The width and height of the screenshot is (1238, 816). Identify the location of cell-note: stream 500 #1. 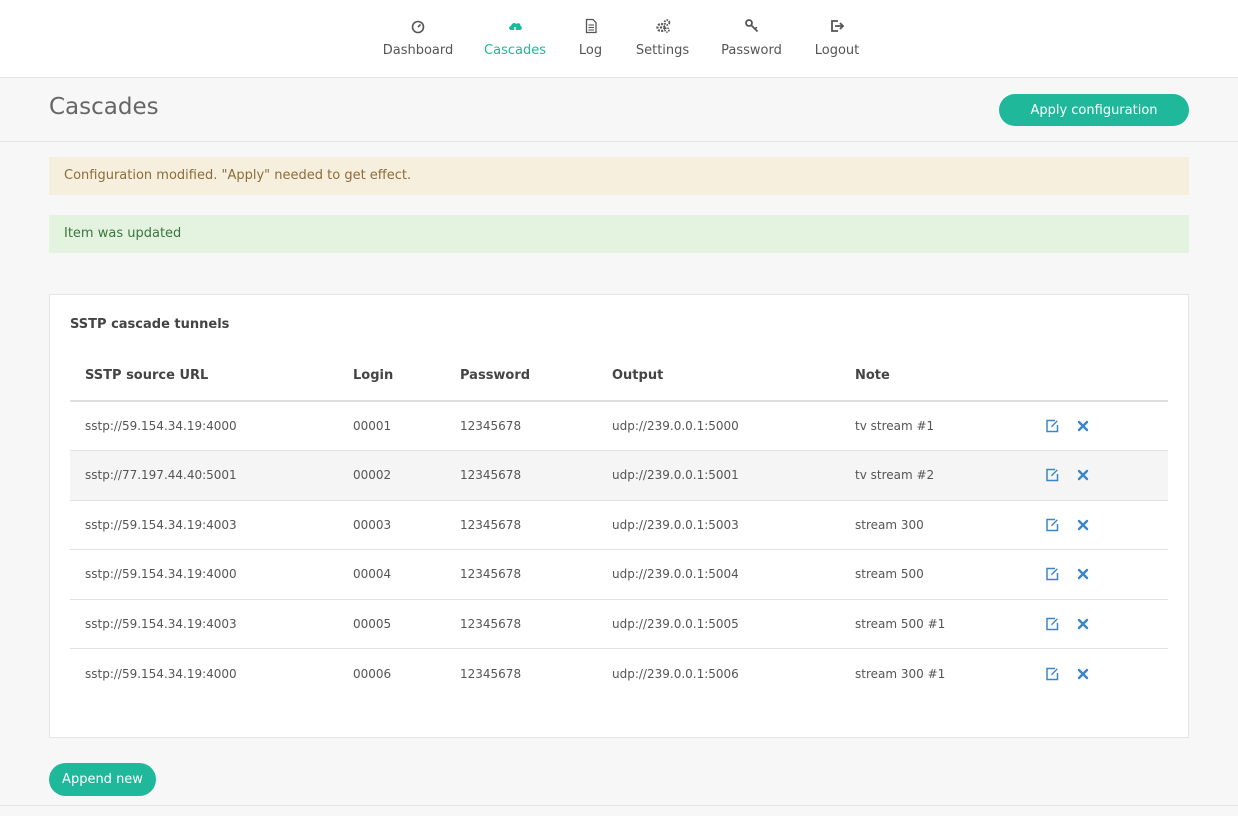
(946, 624).